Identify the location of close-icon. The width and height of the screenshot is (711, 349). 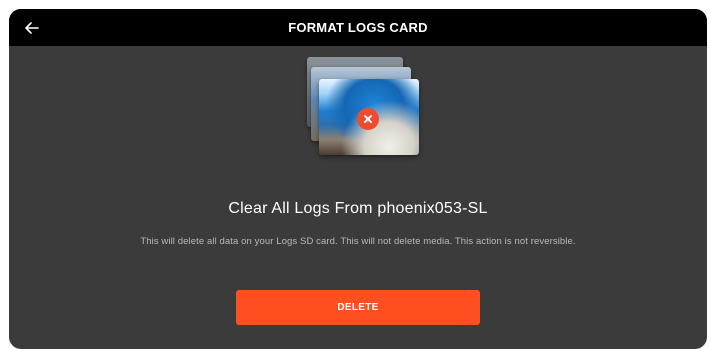
(368, 119).